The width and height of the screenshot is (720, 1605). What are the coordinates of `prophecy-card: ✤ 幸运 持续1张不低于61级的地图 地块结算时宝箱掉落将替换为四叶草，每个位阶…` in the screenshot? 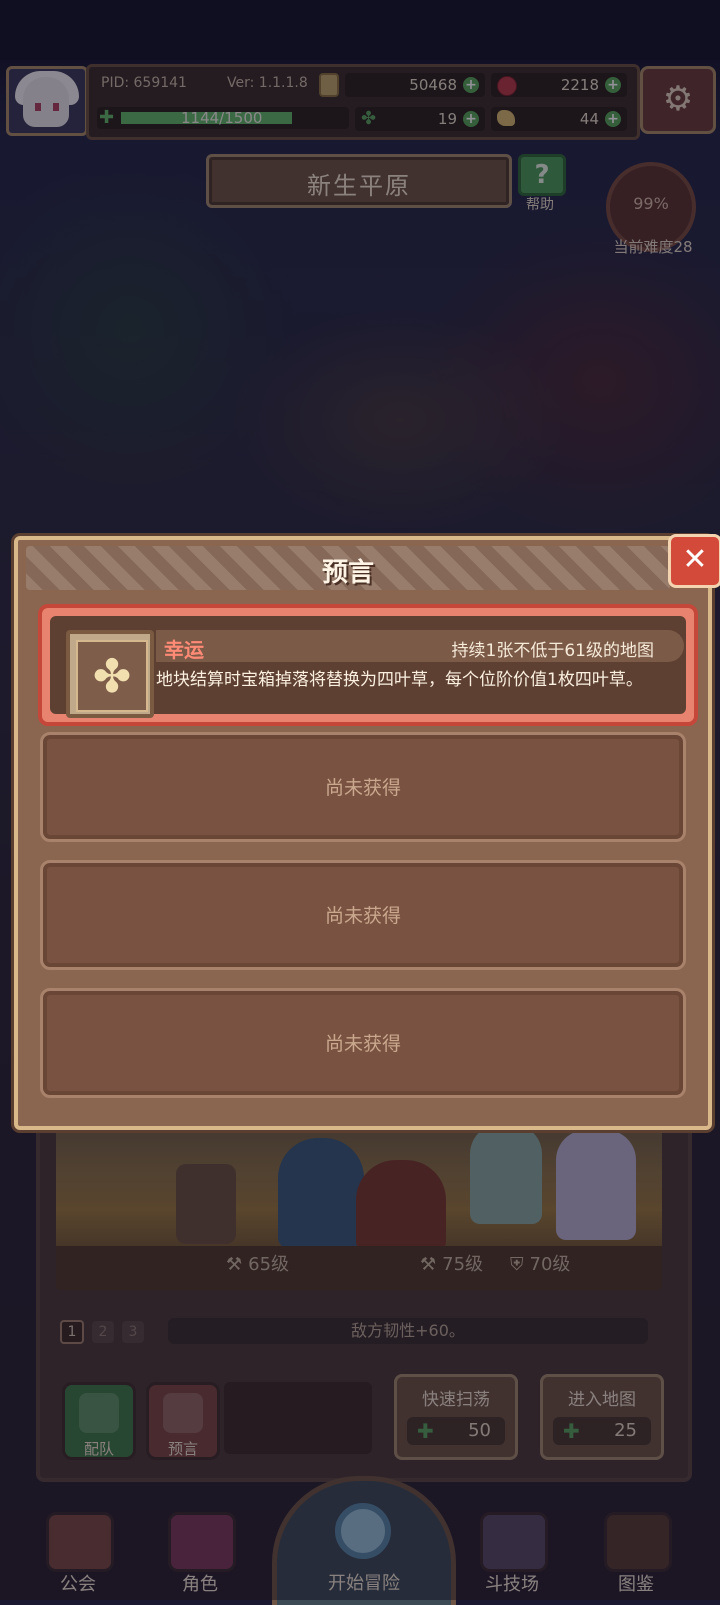 It's located at (368, 665).